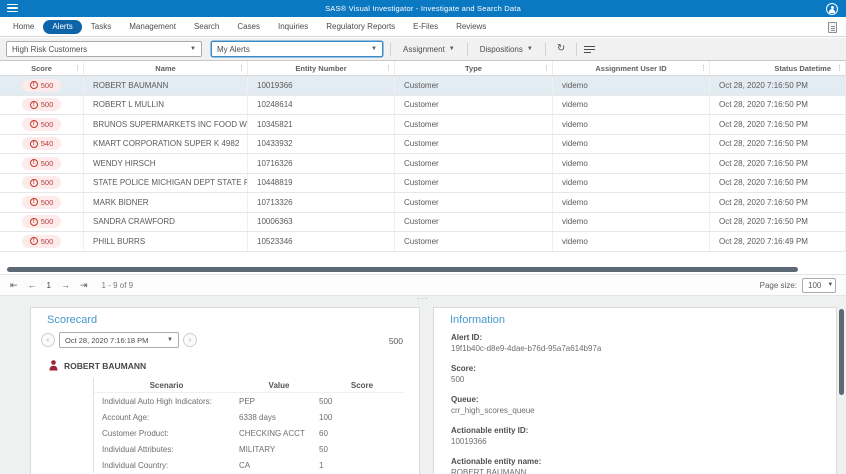 This screenshot has height=474, width=846. What do you see at coordinates (360, 26) in the screenshot?
I see `nav-item: Regulatory Reports` at bounding box center [360, 26].